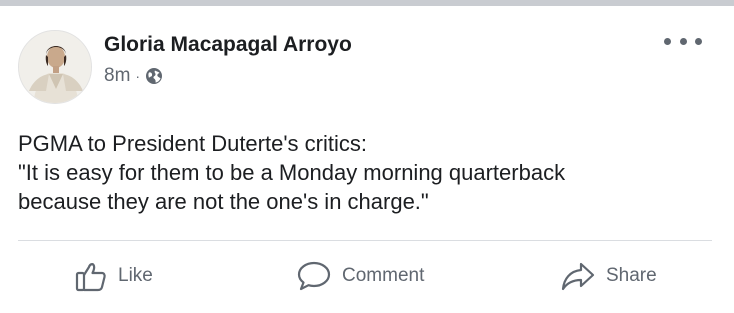 The width and height of the screenshot is (734, 313). Describe the element at coordinates (365, 240) in the screenshot. I see `divider` at that location.